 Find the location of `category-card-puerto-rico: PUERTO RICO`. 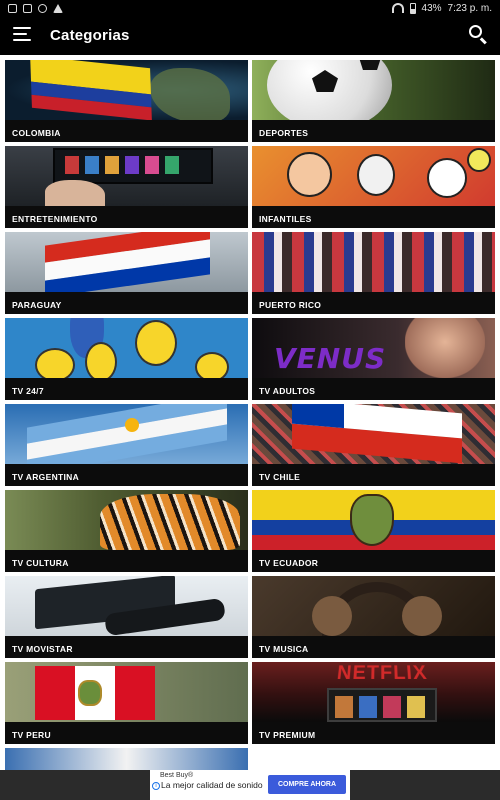

category-card-puerto-rico: PUERTO RICO is located at coordinates (373, 273).